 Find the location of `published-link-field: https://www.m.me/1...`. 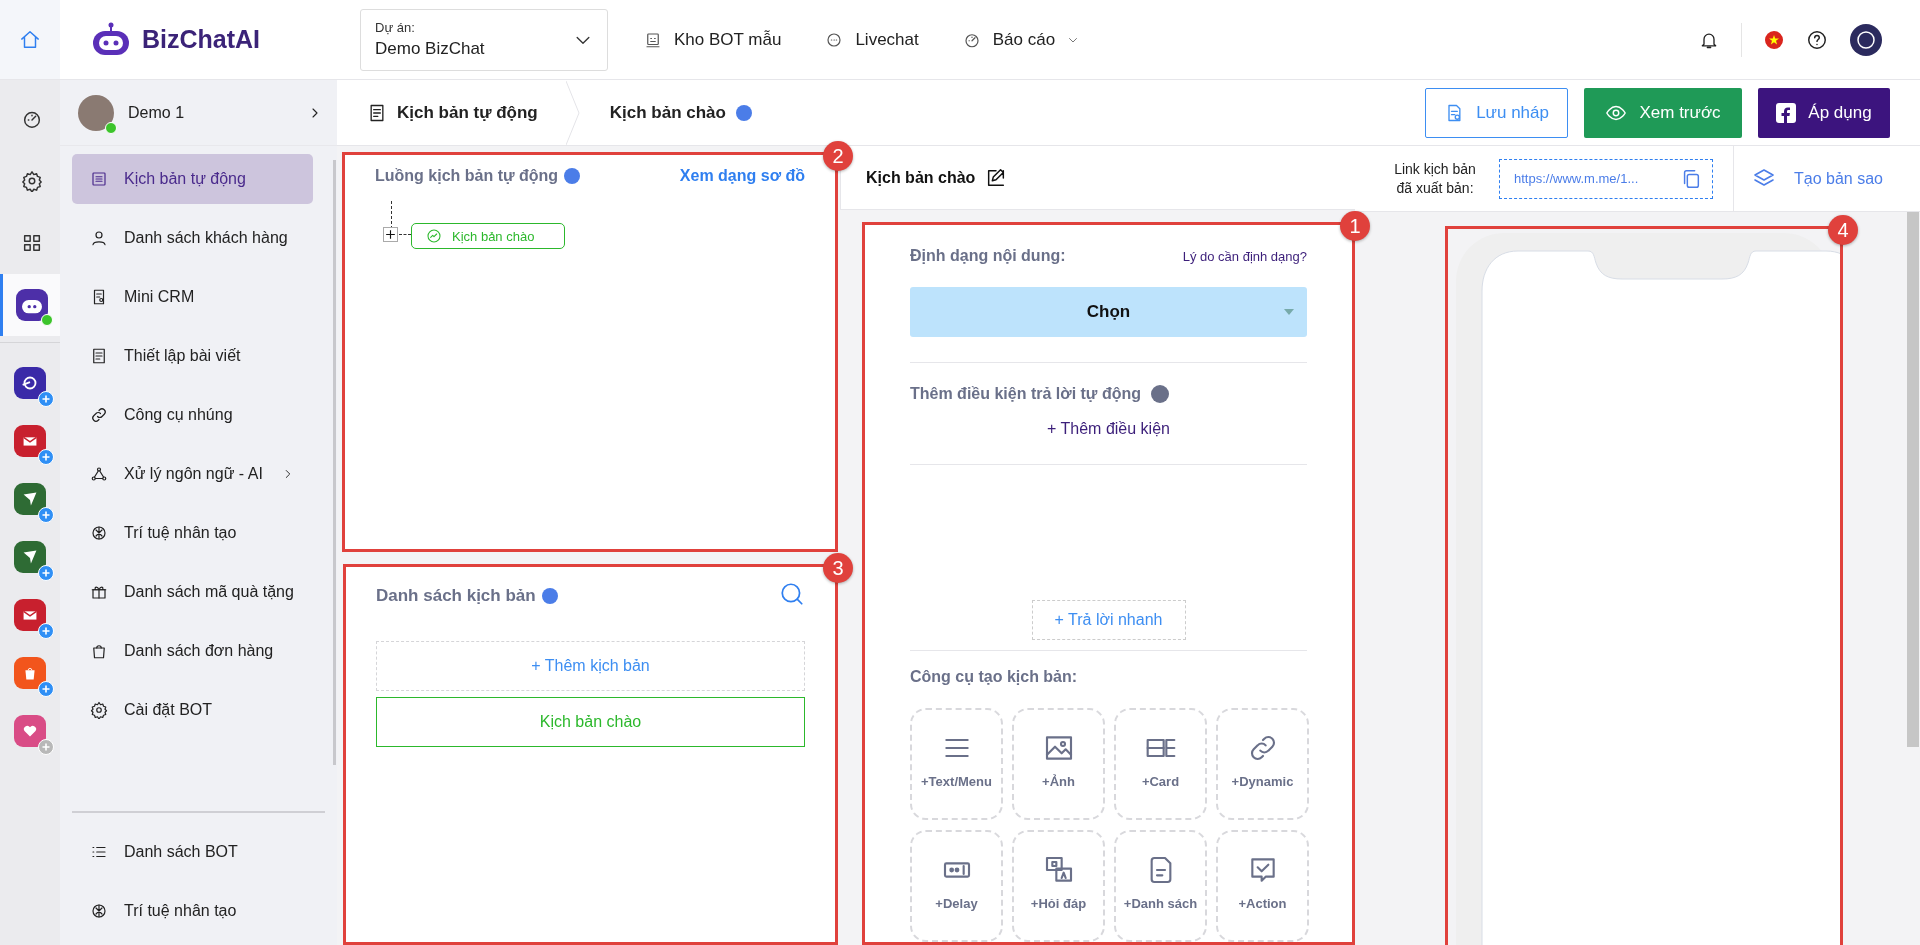

published-link-field: https://www.m.me/1... is located at coordinates (1606, 178).